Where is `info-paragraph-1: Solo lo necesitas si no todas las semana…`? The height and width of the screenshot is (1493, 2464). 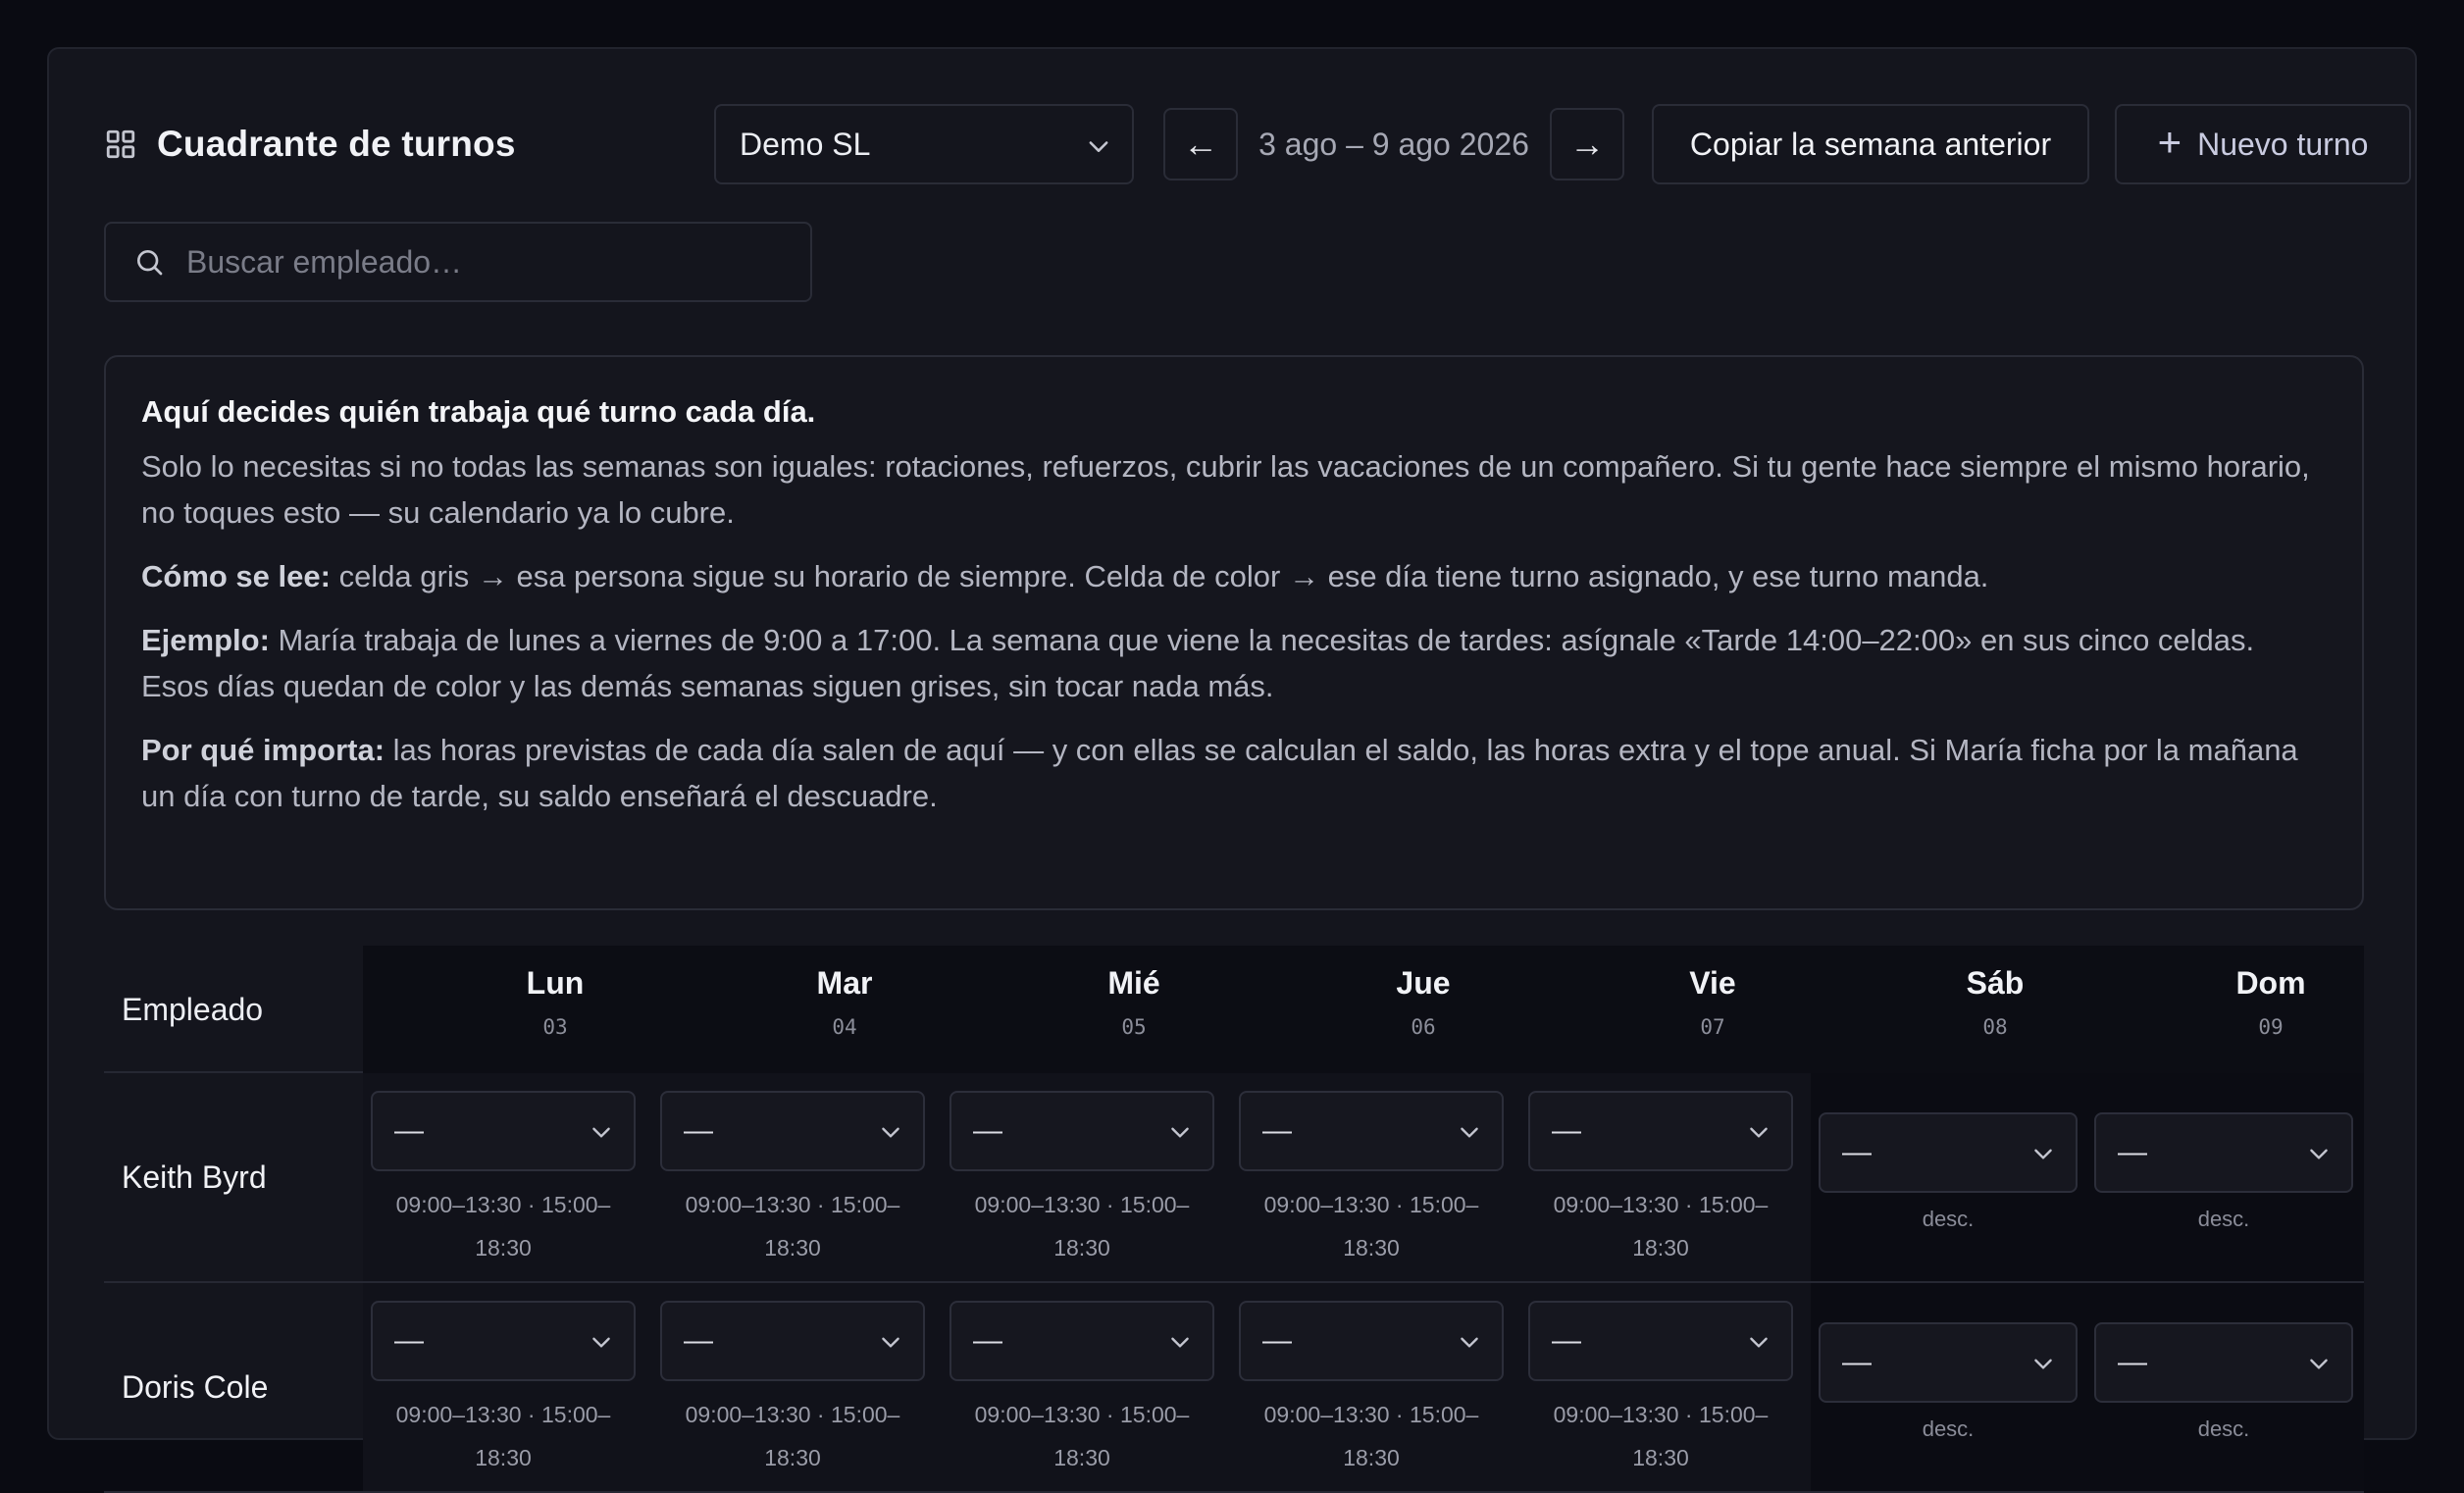 info-paragraph-1: Solo lo necesitas si no todas las semana… is located at coordinates (1225, 489).